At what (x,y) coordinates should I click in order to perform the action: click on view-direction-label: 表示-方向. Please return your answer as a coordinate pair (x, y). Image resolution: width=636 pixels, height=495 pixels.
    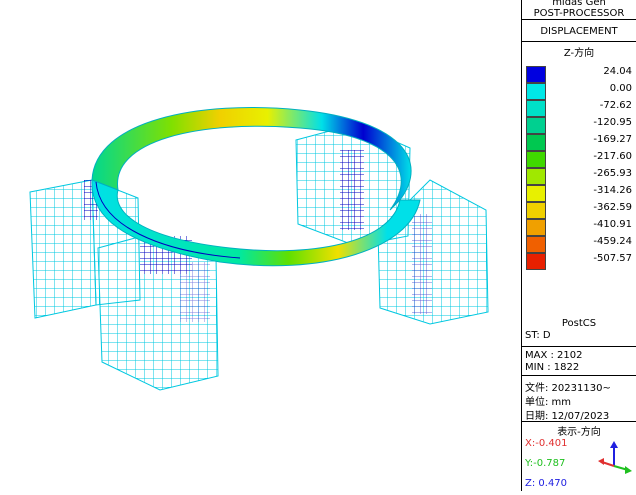
    Looking at the image, I should click on (579, 432).